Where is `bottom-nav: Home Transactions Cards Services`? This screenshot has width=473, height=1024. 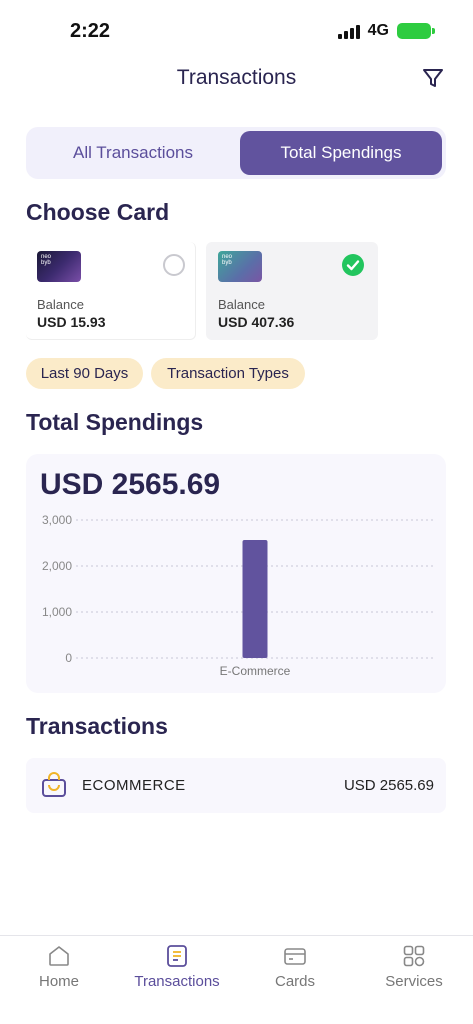 bottom-nav: Home Transactions Cards Services is located at coordinates (236, 979).